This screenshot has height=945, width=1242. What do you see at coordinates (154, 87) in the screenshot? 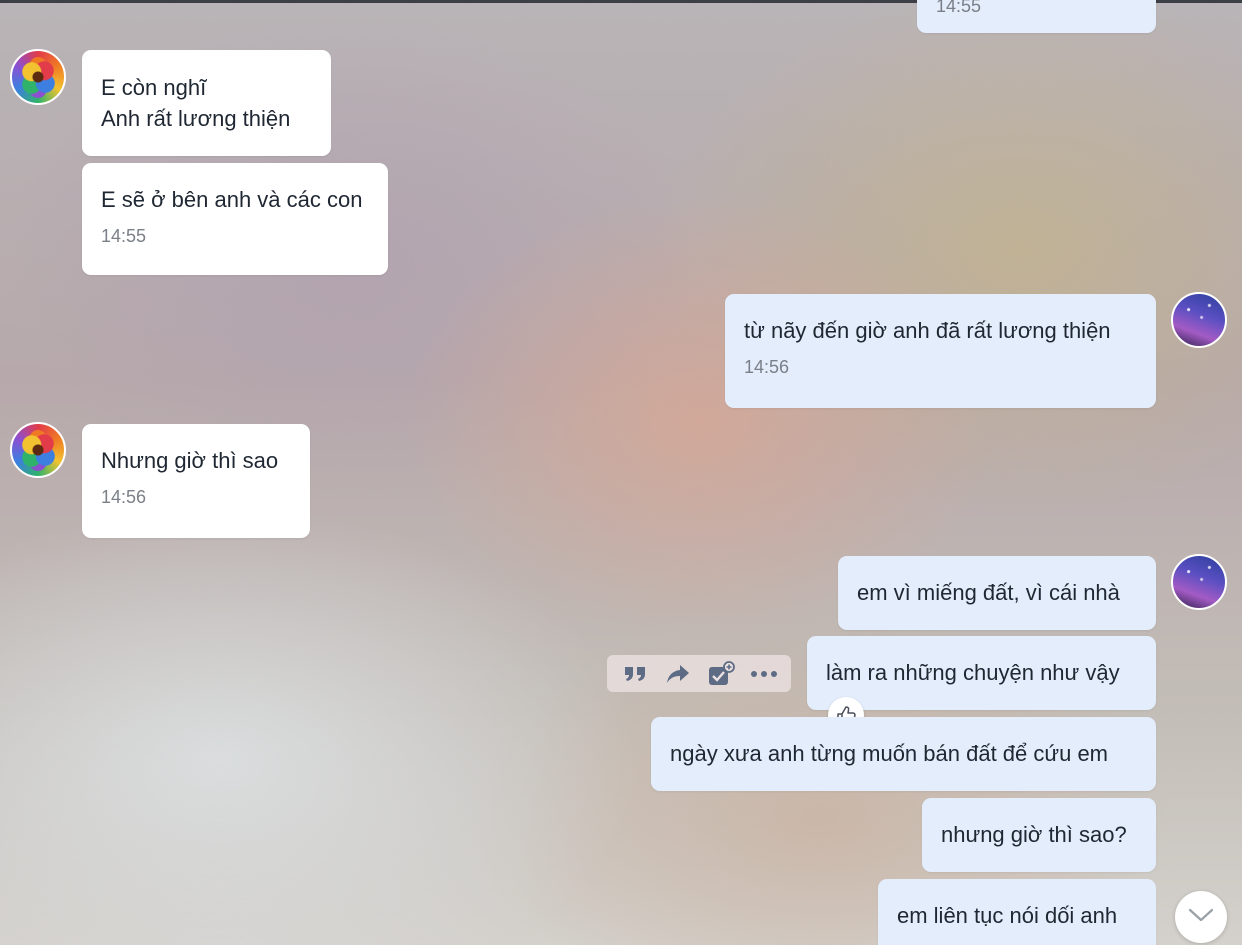
I see `message-text: E còn nghĩ` at bounding box center [154, 87].